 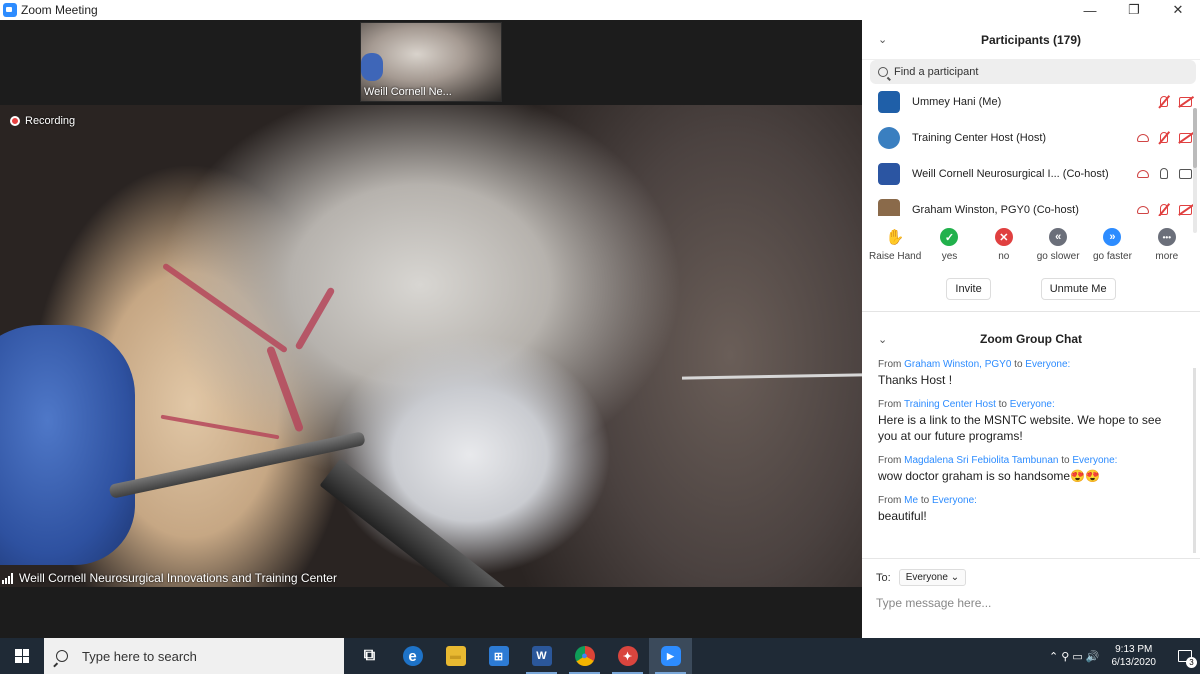 I want to click on invite-button: Invite, so click(x=968, y=289).